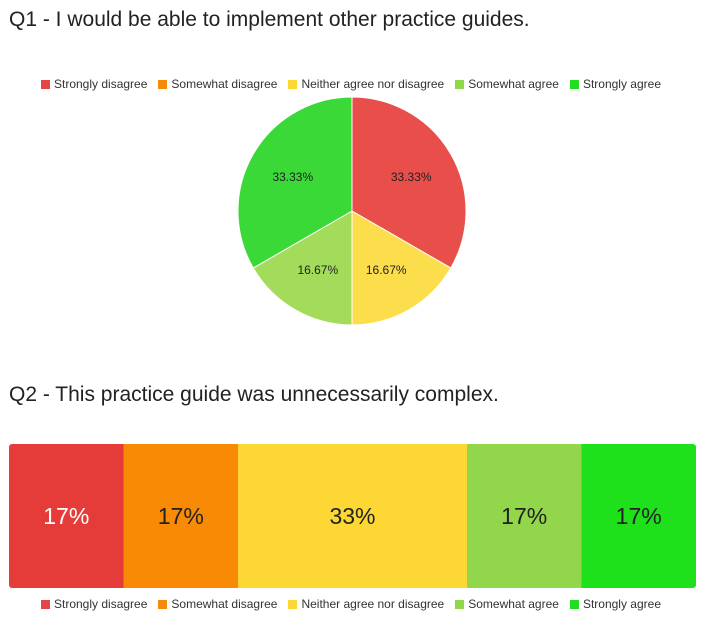 This screenshot has height=632, width=702. I want to click on bar-label-neither-agree-nor-disagree: 33%, so click(352, 516).